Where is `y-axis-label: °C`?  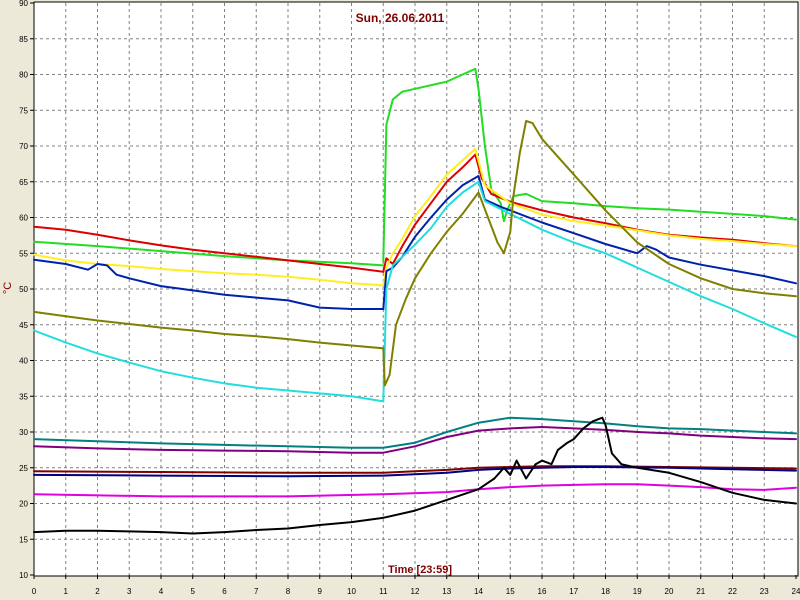
y-axis-label: °C is located at coordinates (8, 288).